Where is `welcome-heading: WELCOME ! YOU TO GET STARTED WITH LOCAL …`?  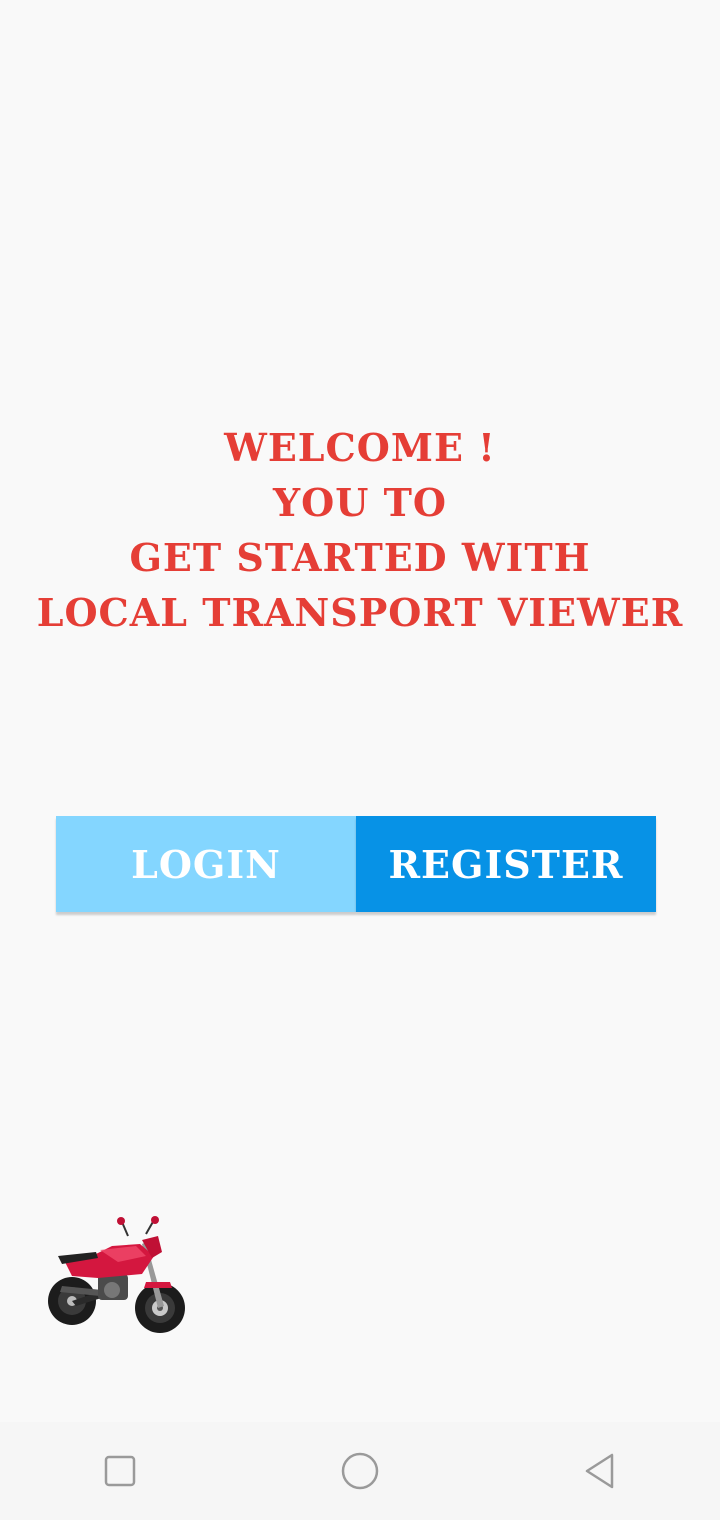
welcome-heading: WELCOME ! YOU TO GET STARTED WITH LOCAL … is located at coordinates (360, 530).